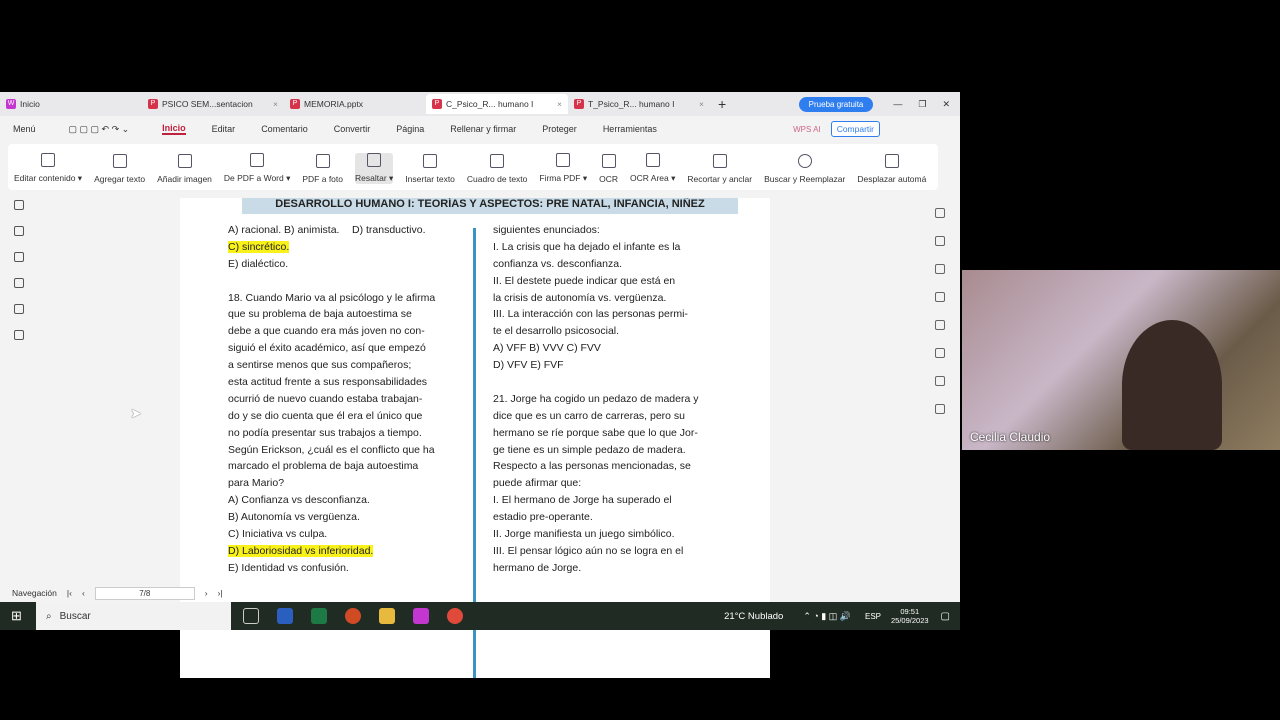  What do you see at coordinates (174, 129) in the screenshot?
I see `menu-inicio: Inicio` at bounding box center [174, 129].